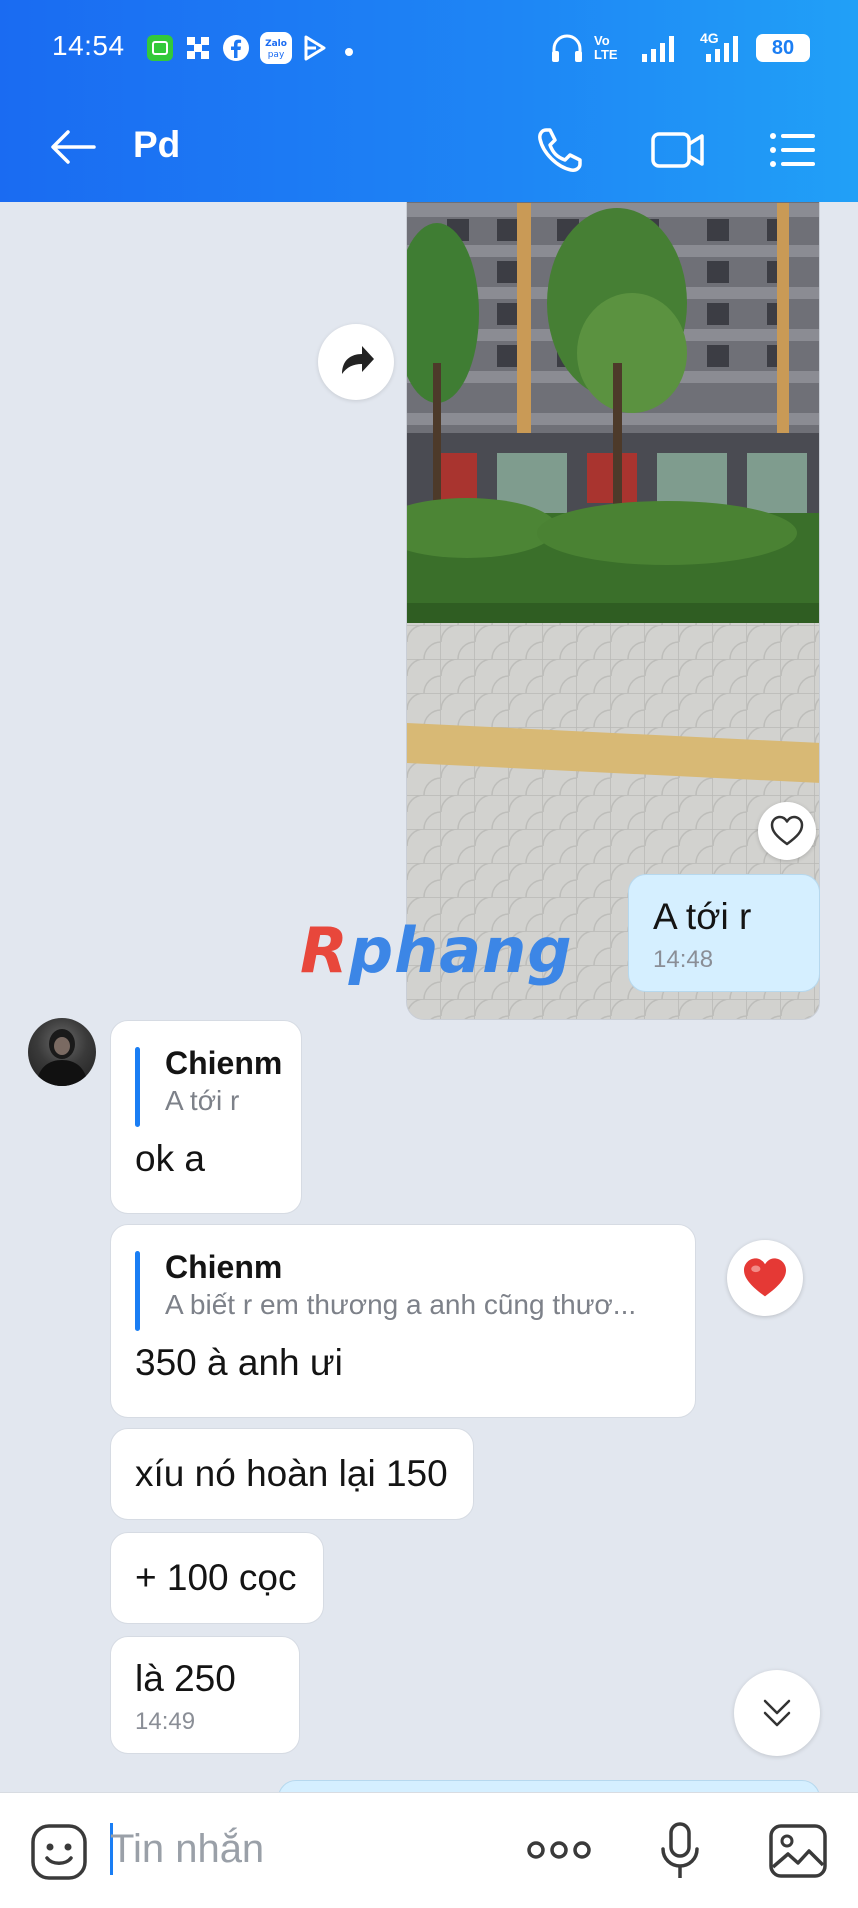 The height and width of the screenshot is (1908, 858). Describe the element at coordinates (429, 1850) in the screenshot. I see `message-composer: Tin nhắn` at that location.